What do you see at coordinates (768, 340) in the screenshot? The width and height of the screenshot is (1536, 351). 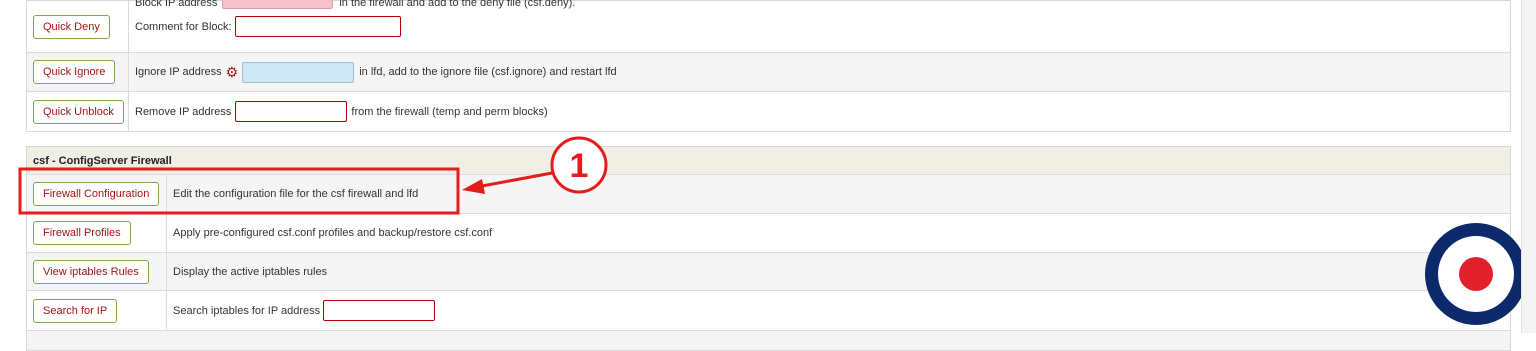 I see `next-row-partial` at bounding box center [768, 340].